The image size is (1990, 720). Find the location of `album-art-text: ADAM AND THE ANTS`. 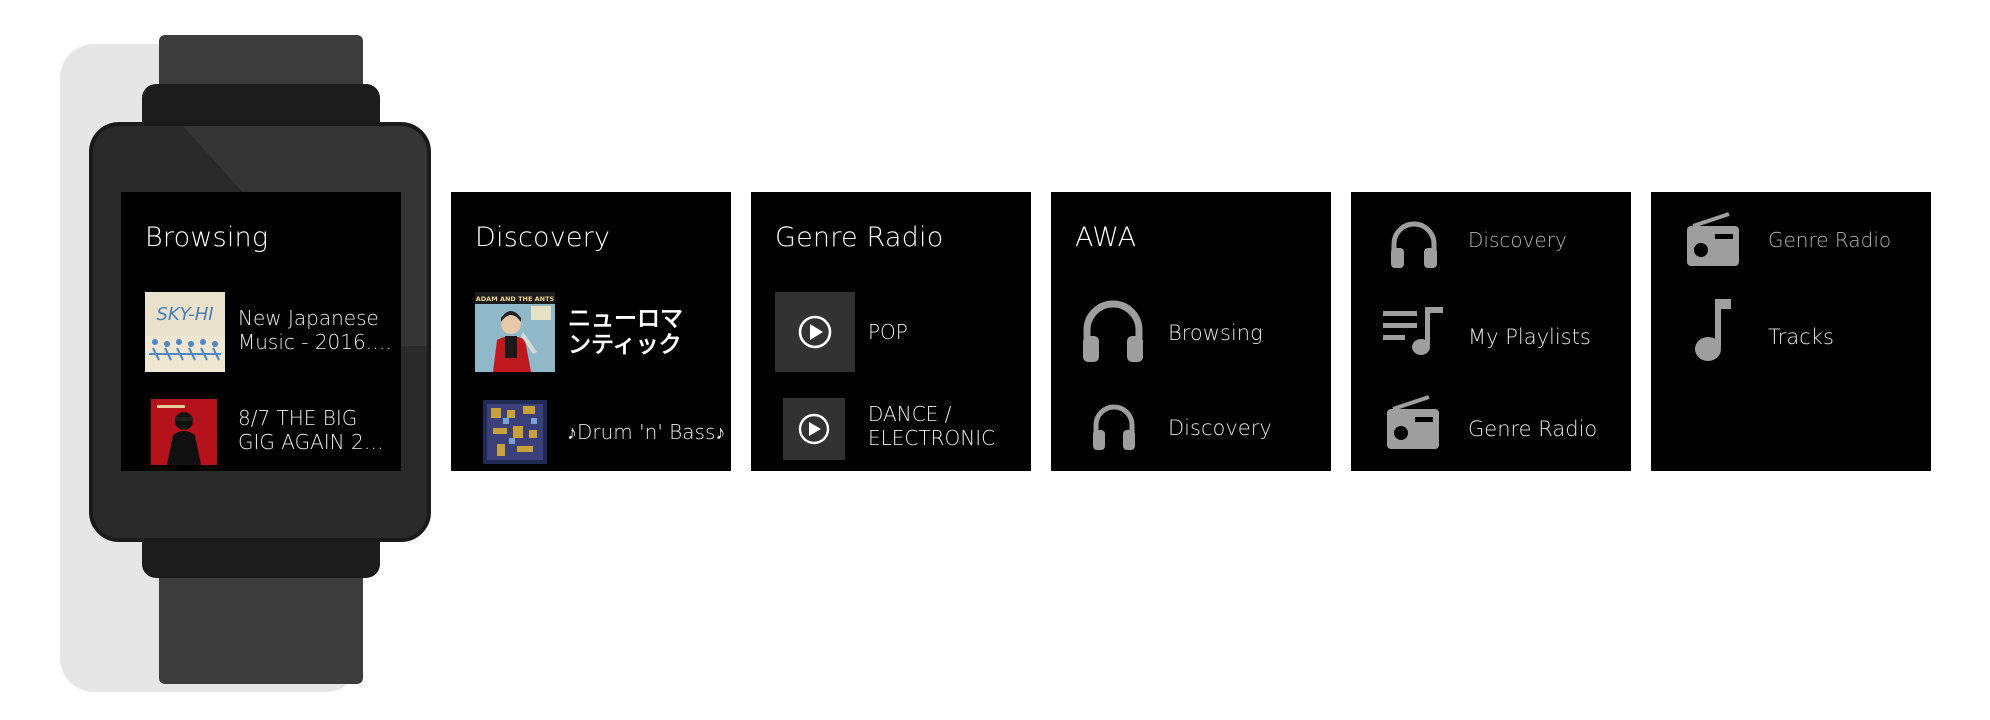

album-art-text: ADAM AND THE ANTS is located at coordinates (515, 299).